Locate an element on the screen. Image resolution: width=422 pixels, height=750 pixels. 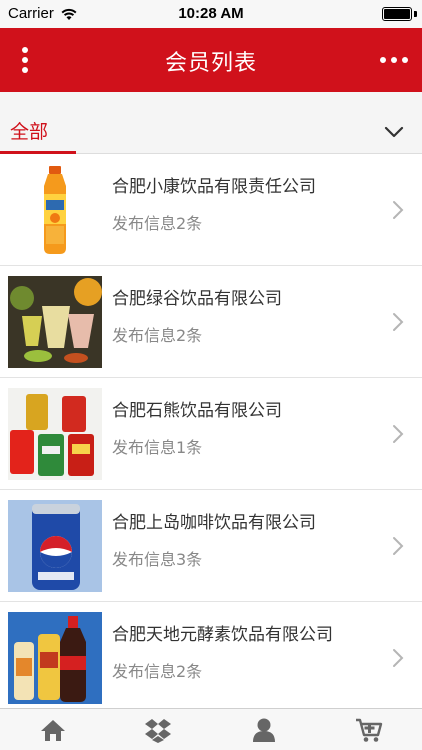
filter-bar: 全部 is located at coordinates (211, 123).